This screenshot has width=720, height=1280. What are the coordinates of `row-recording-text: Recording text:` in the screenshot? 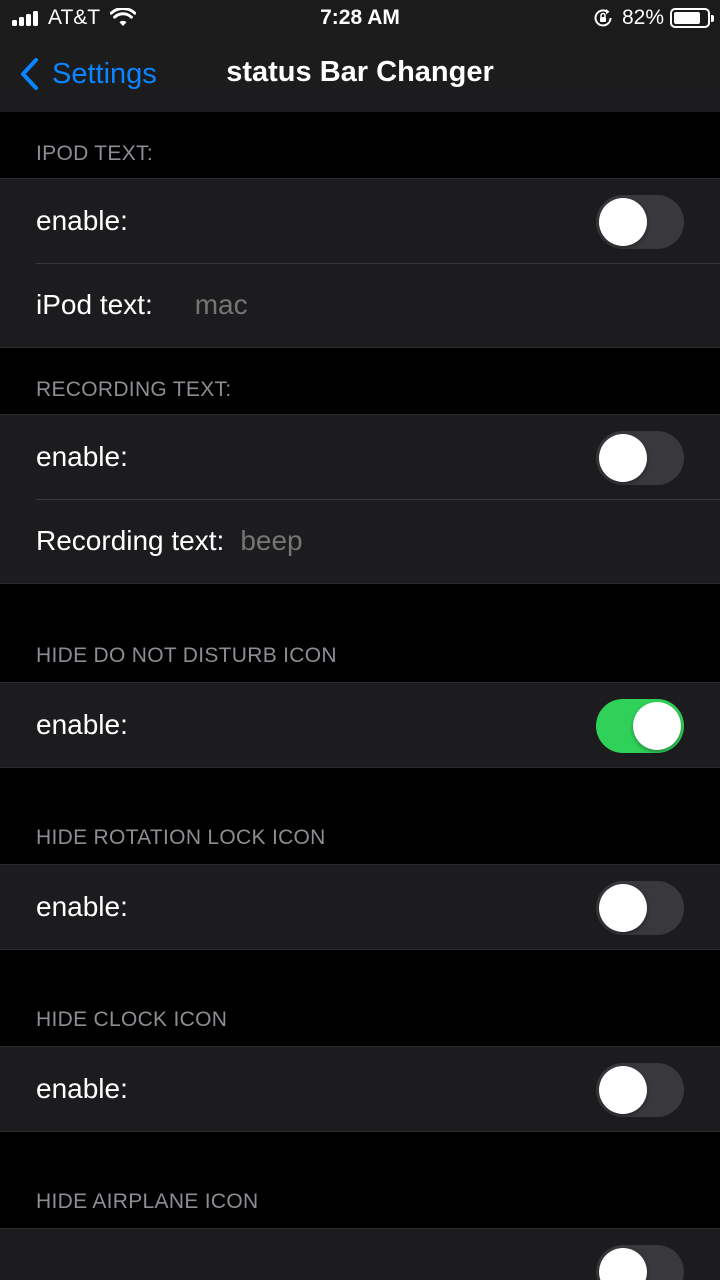 It's located at (360, 541).